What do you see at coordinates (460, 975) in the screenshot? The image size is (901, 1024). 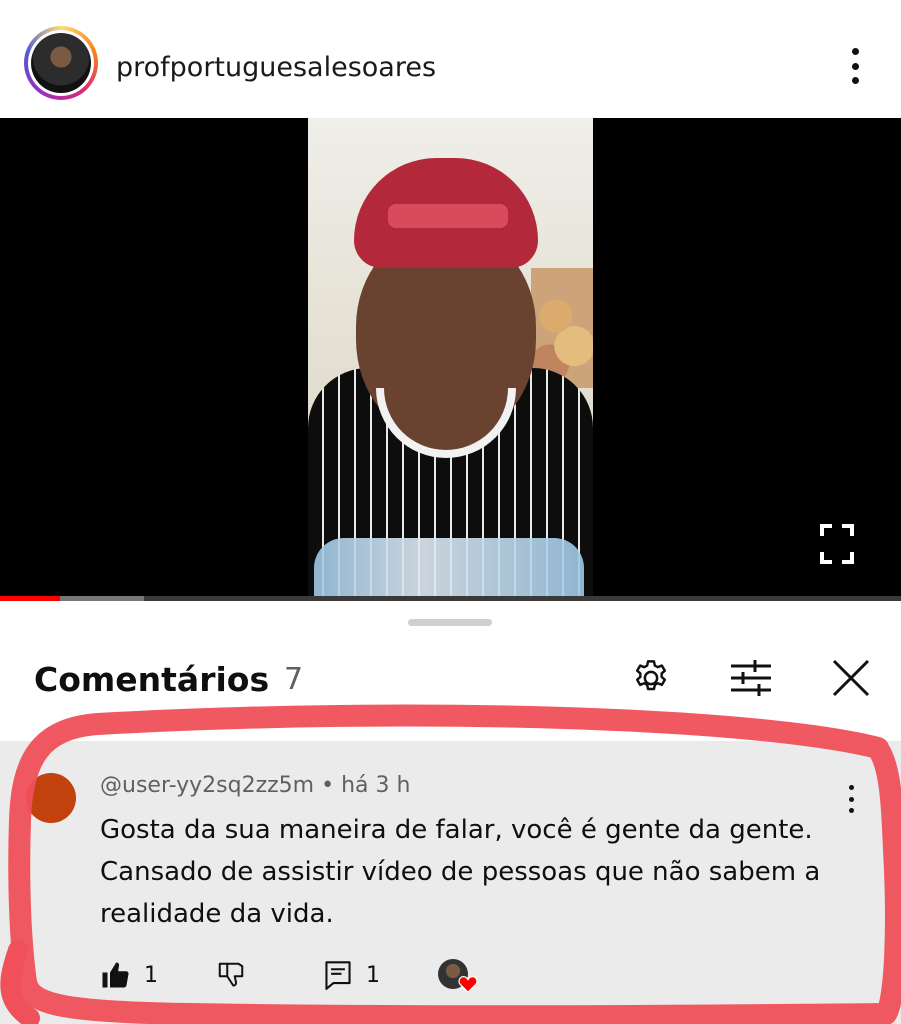 I see `creator-heart` at bounding box center [460, 975].